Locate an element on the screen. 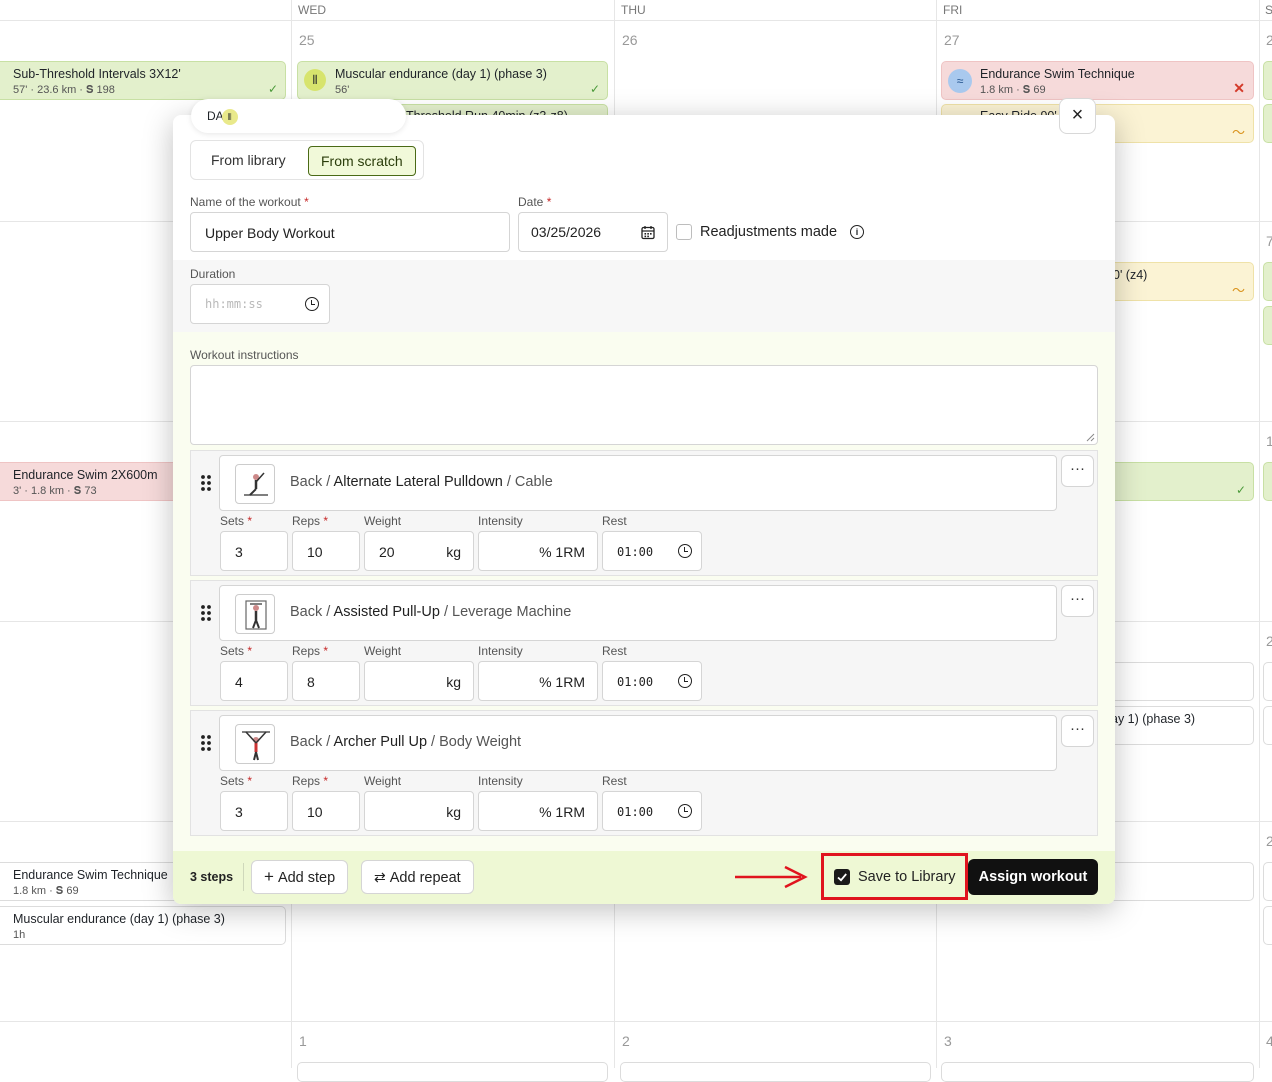 The image size is (1272, 1082). instructions-textarea is located at coordinates (644, 405).